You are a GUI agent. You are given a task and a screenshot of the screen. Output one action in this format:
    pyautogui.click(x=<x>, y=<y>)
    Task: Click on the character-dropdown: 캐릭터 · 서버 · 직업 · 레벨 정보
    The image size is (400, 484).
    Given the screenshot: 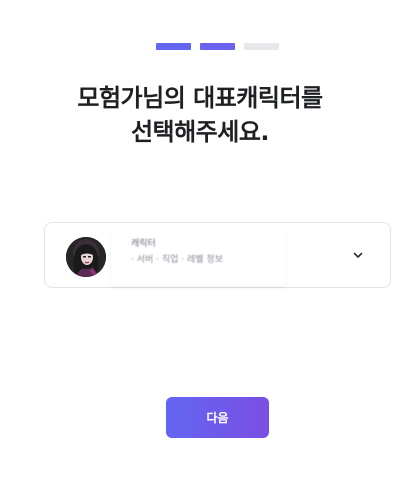 What is the action you would take?
    pyautogui.click(x=217, y=255)
    